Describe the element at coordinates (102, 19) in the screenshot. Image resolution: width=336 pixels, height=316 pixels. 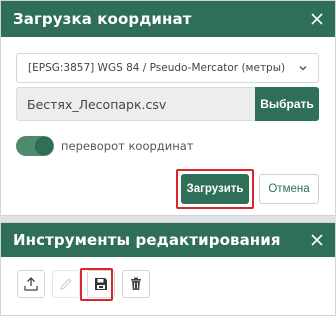
I see `dialog-title: Загрузка координат` at that location.